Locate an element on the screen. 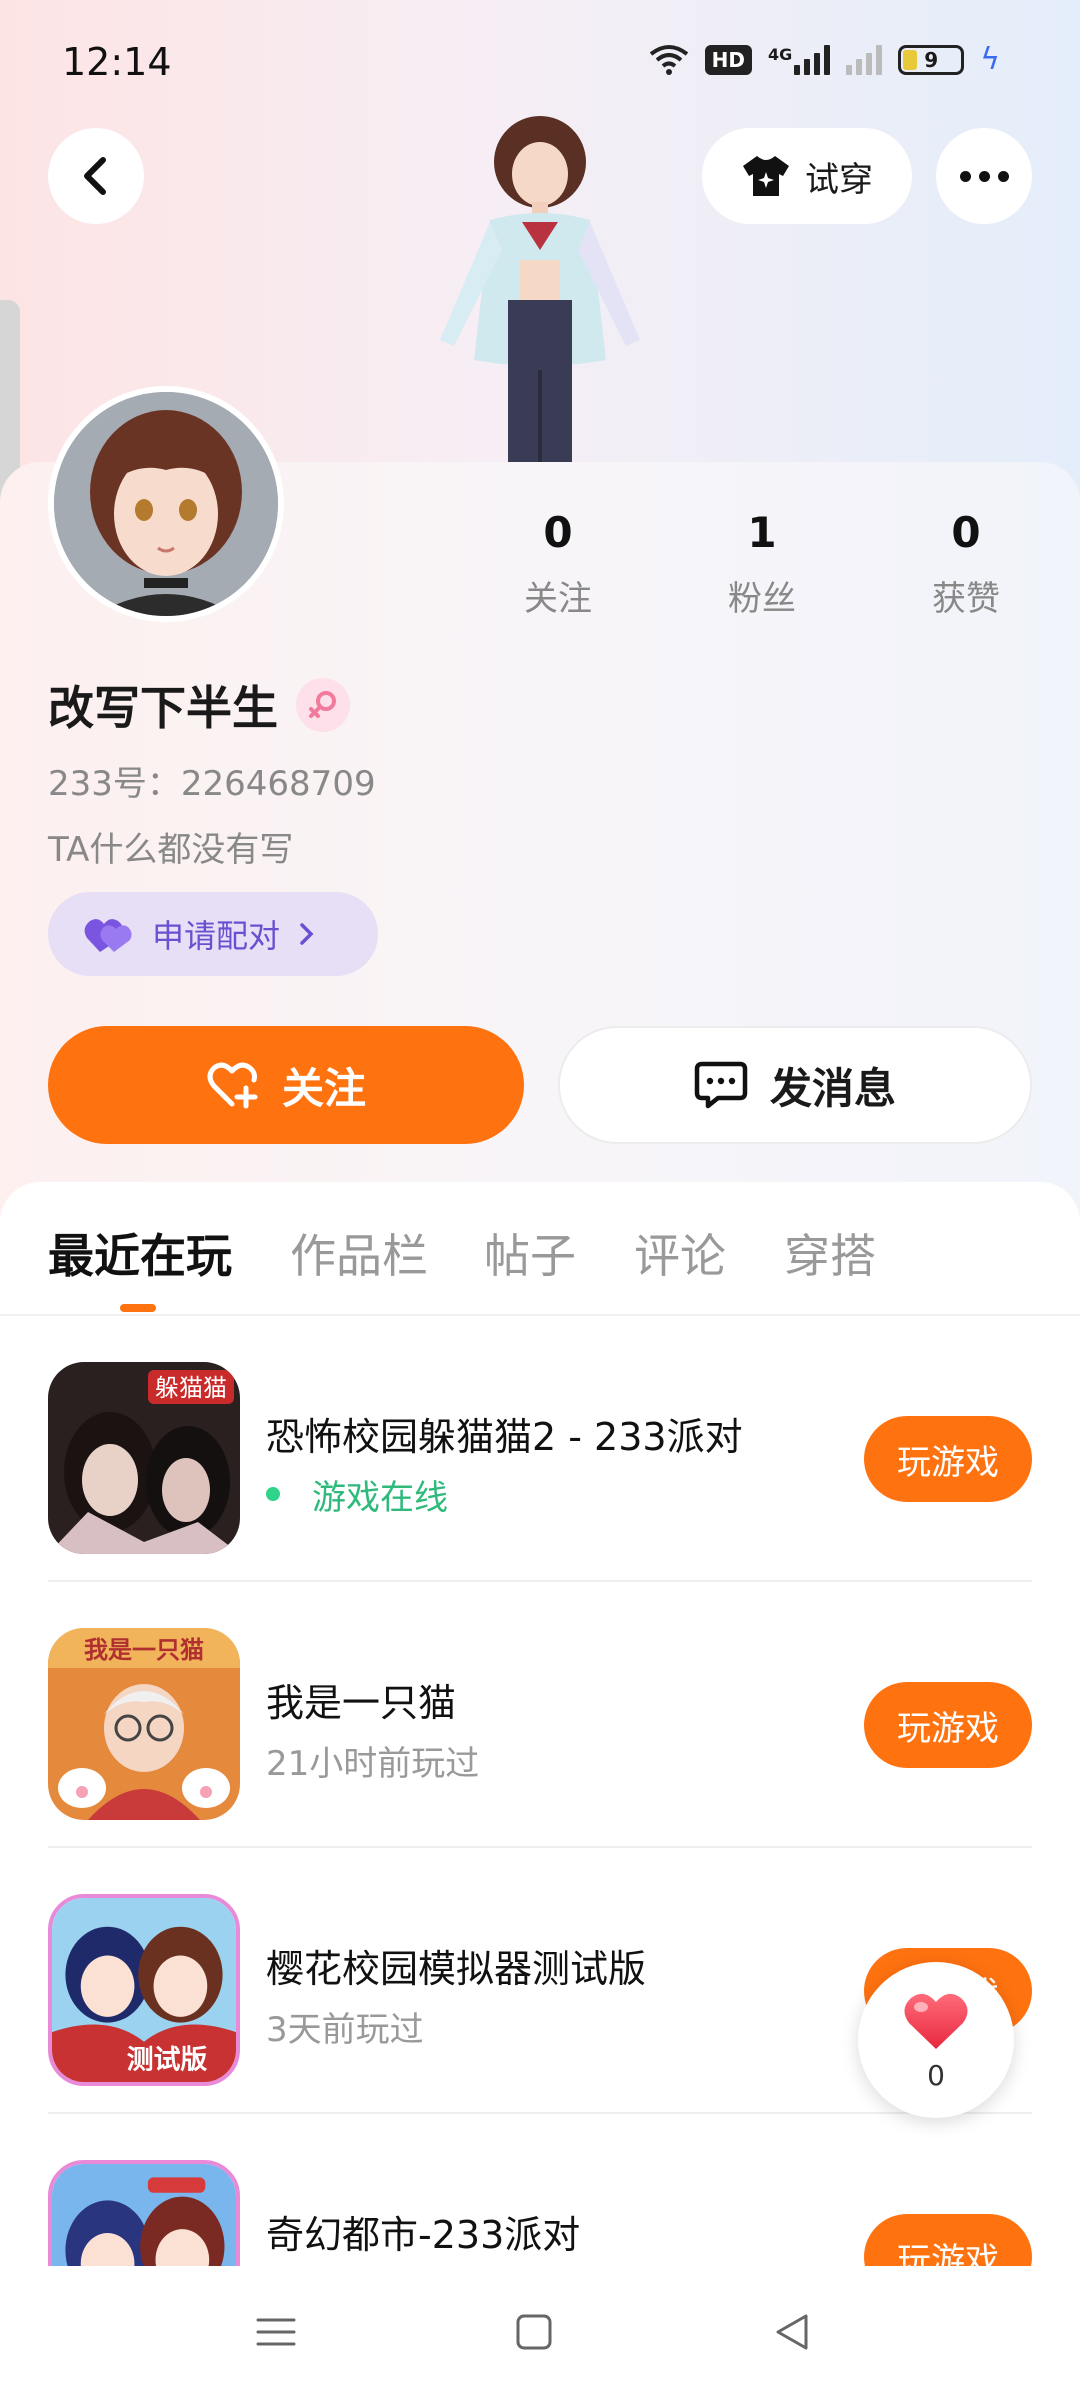 This screenshot has width=1080, height=2400. stat-label: 粉丝 is located at coordinates (762, 599).